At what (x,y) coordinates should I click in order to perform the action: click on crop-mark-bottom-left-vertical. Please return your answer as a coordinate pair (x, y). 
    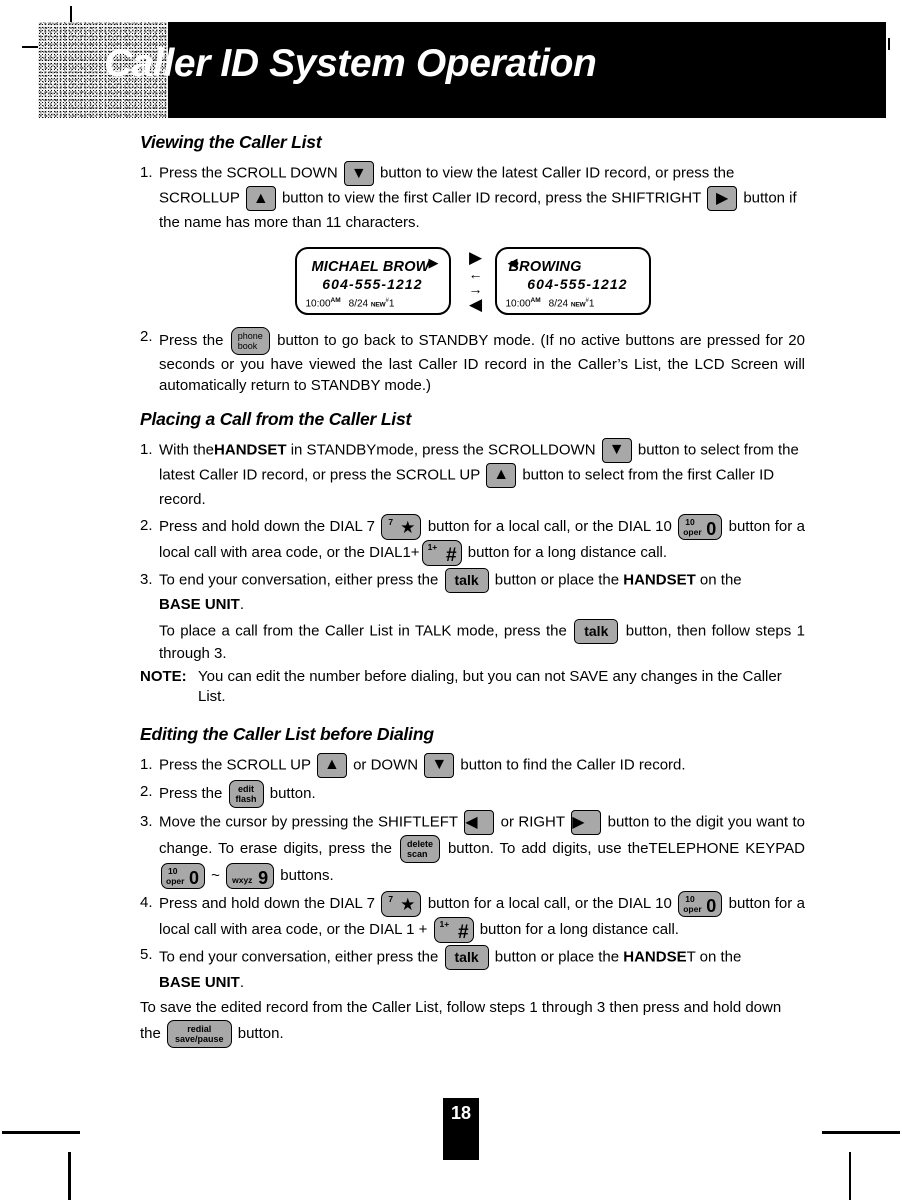
    Looking at the image, I should click on (69, 1176).